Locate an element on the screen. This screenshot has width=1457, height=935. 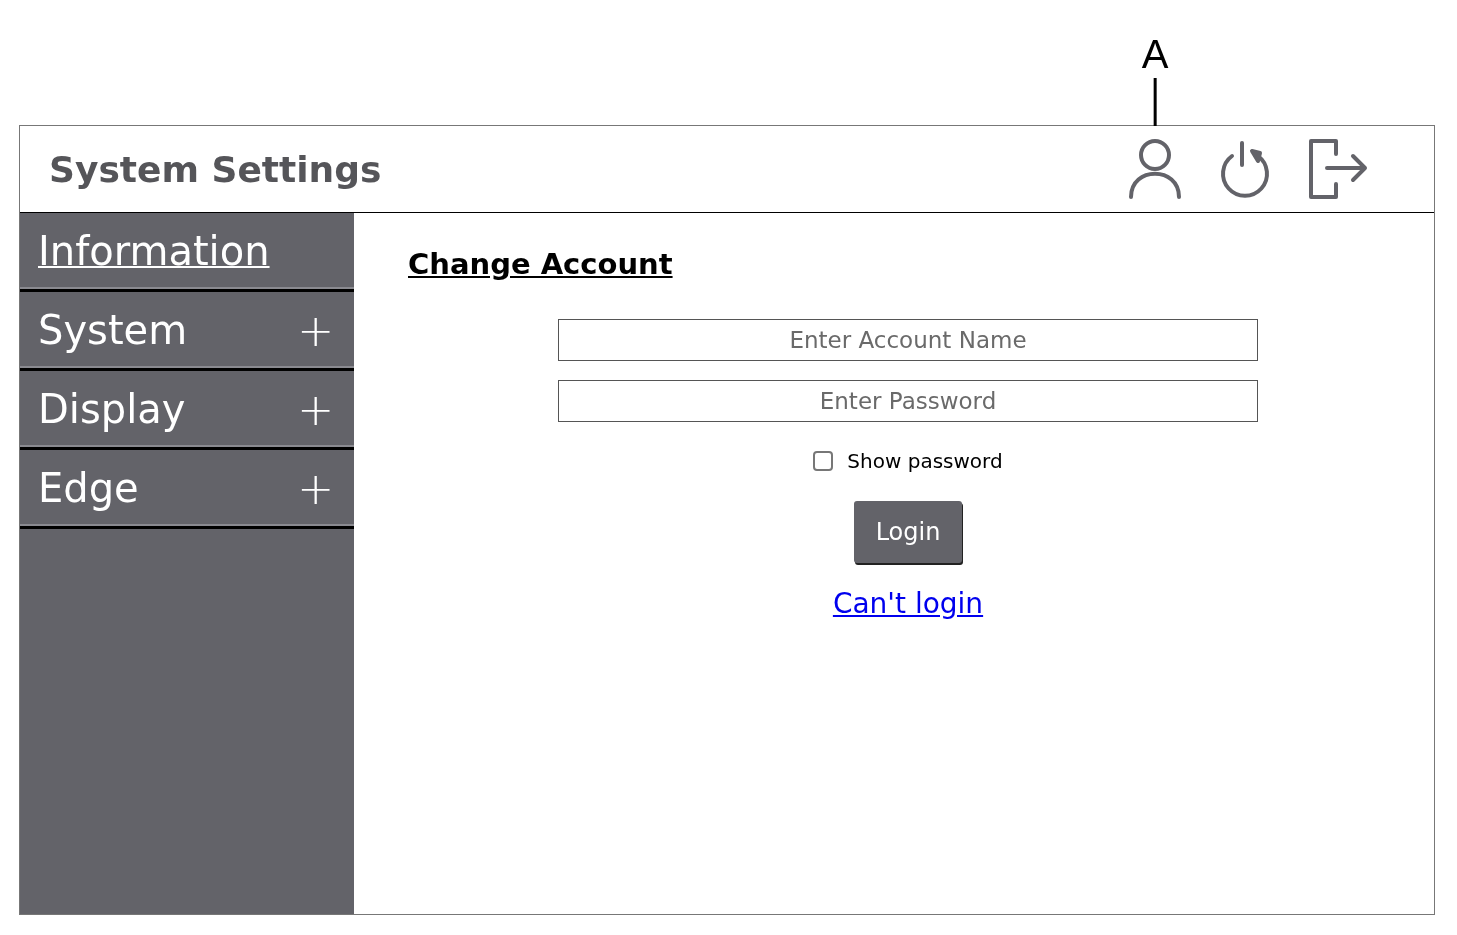
sidebar-link: Information is located at coordinates (154, 251).